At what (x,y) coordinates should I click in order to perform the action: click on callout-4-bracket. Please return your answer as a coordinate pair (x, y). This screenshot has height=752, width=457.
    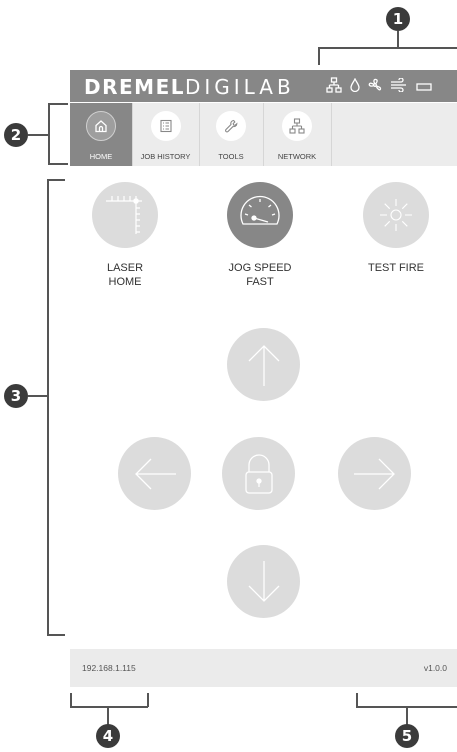
    Looking at the image, I should click on (109, 707).